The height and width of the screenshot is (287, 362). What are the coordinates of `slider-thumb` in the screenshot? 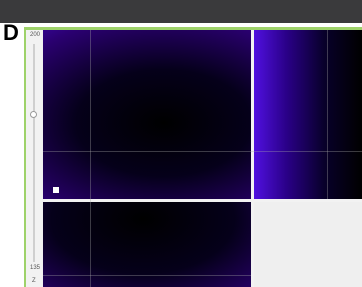 It's located at (33, 114).